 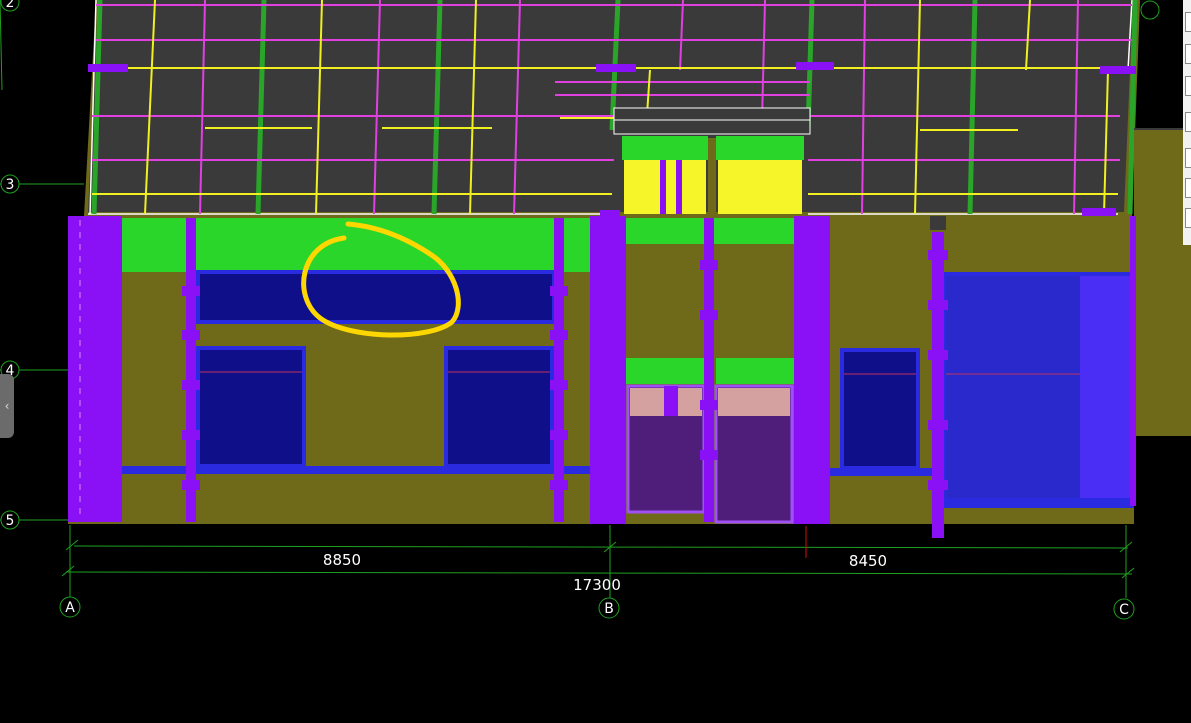 I want to click on grid-label-col-b: B, so click(x=609, y=609).